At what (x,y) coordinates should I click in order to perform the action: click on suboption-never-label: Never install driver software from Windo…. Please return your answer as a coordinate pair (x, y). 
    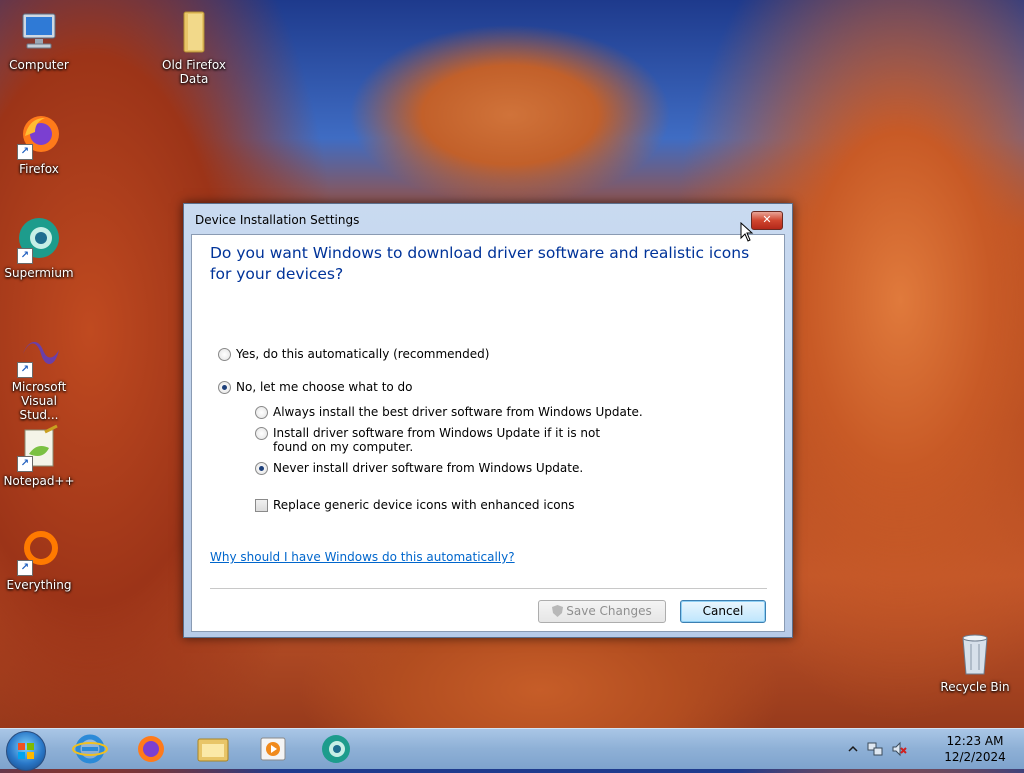
    Looking at the image, I should click on (428, 468).